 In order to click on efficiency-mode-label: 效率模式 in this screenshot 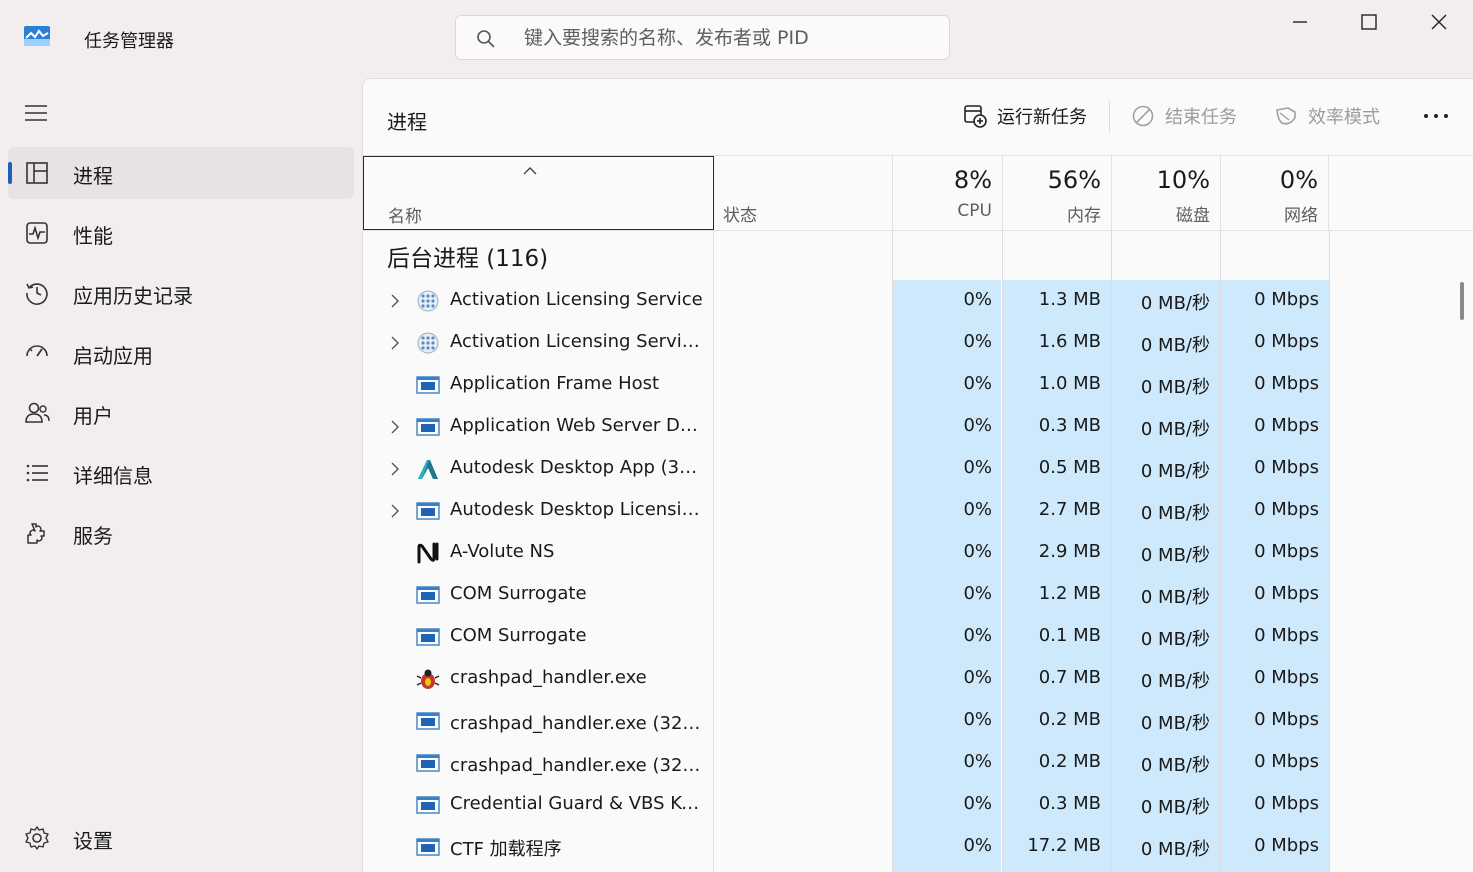, I will do `click(1344, 117)`.